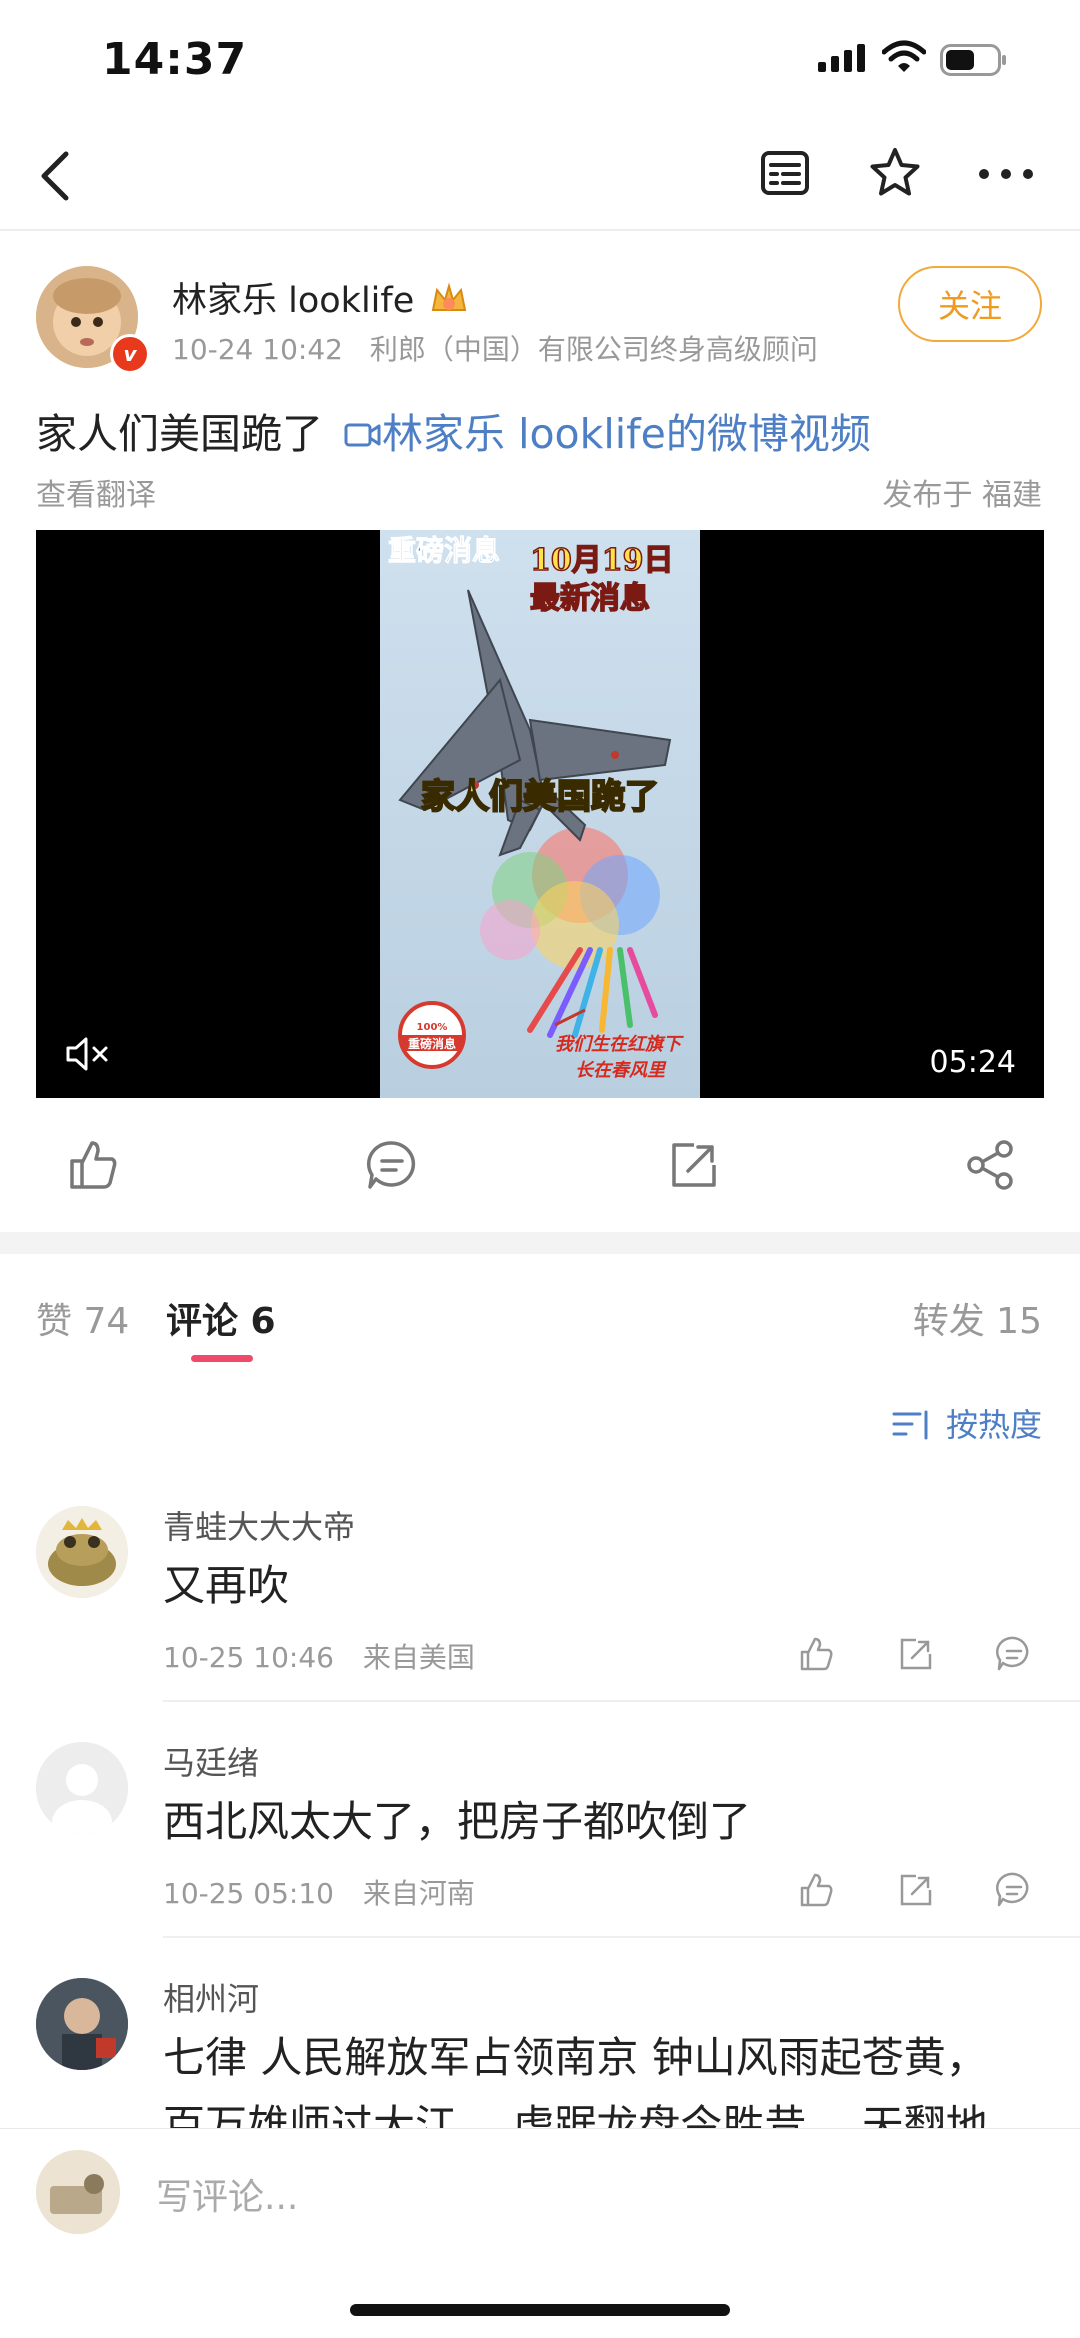 This screenshot has height=2338, width=1080. Describe the element at coordinates (540, 175) in the screenshot. I see `nav-bar` at that location.